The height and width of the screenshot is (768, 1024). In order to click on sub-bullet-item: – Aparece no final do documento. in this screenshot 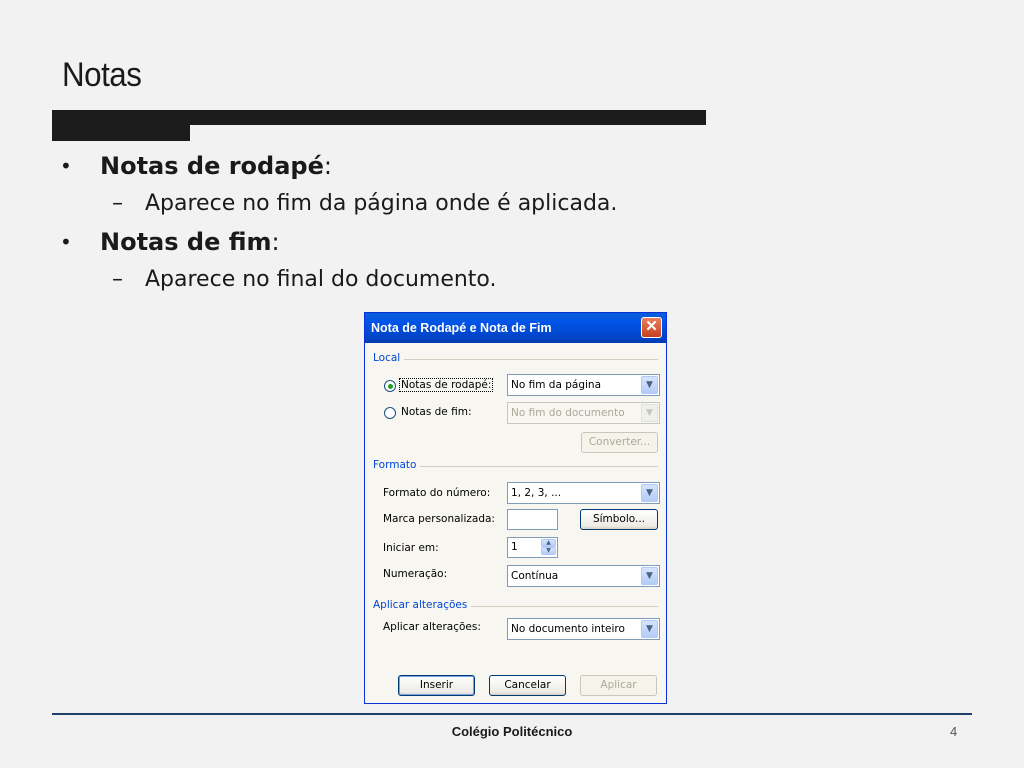, I will do `click(338, 281)`.